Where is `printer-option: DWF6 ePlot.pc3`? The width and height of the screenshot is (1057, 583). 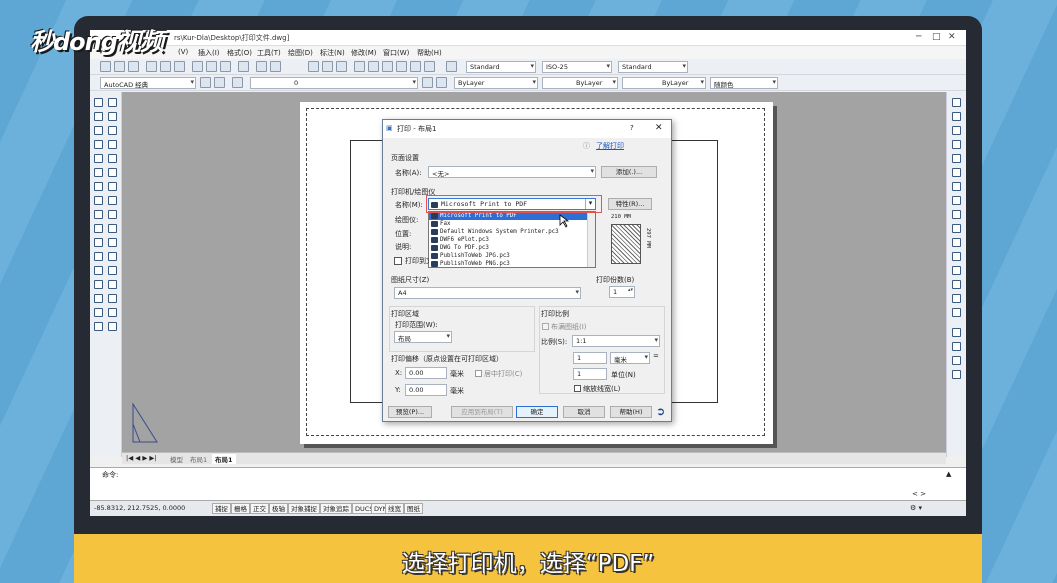 printer-option: DWF6 ePlot.pc3 is located at coordinates (508, 240).